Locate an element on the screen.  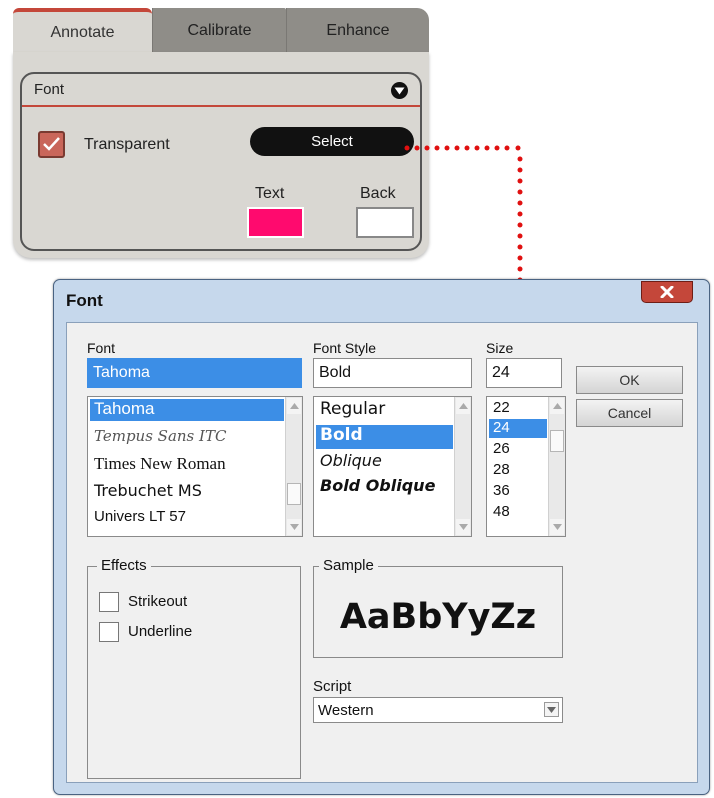
size-list-scrollbar is located at coordinates (556, 466).